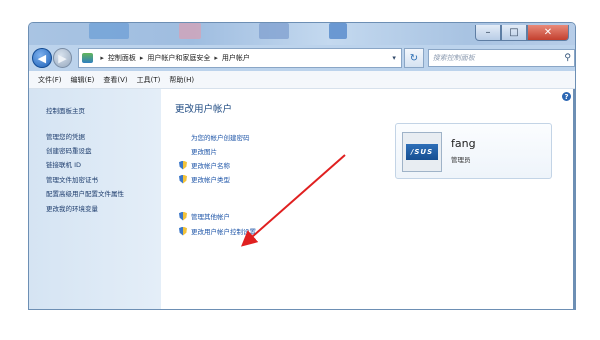 The image size is (600, 340). I want to click on window-border, so click(574, 199).